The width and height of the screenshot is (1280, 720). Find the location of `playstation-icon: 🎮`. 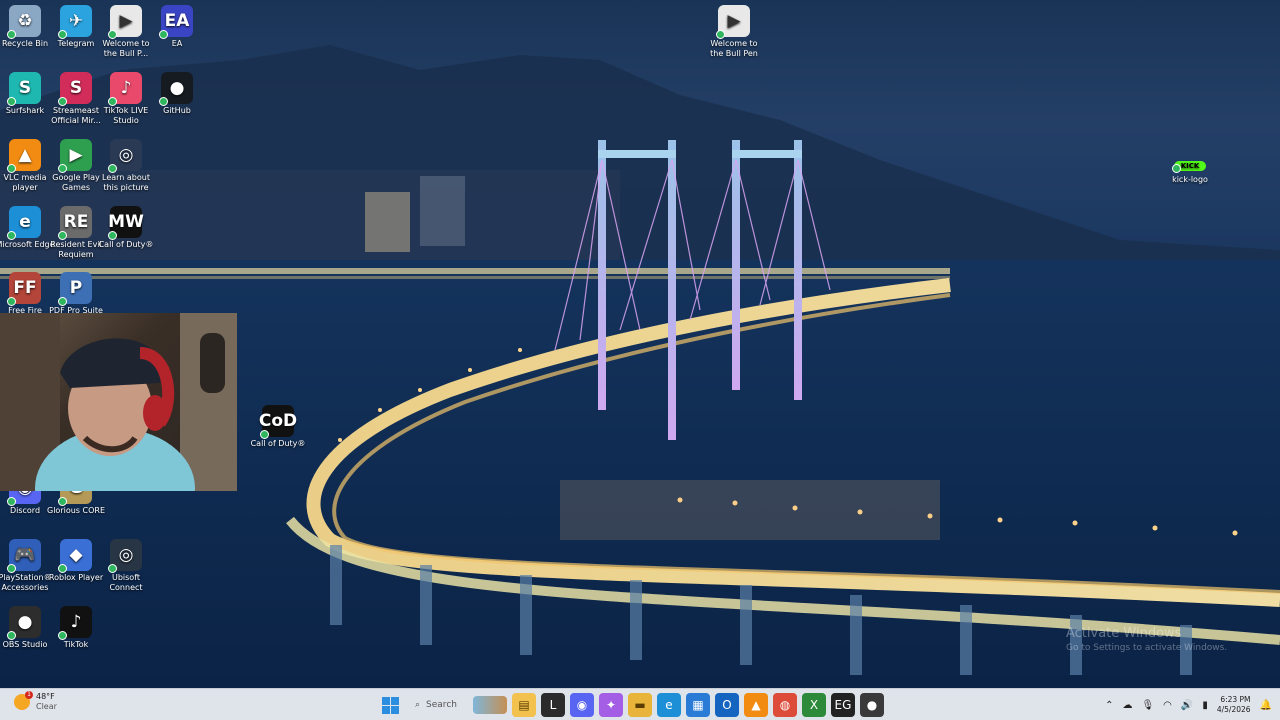

playstation-icon: 🎮 is located at coordinates (24, 556).